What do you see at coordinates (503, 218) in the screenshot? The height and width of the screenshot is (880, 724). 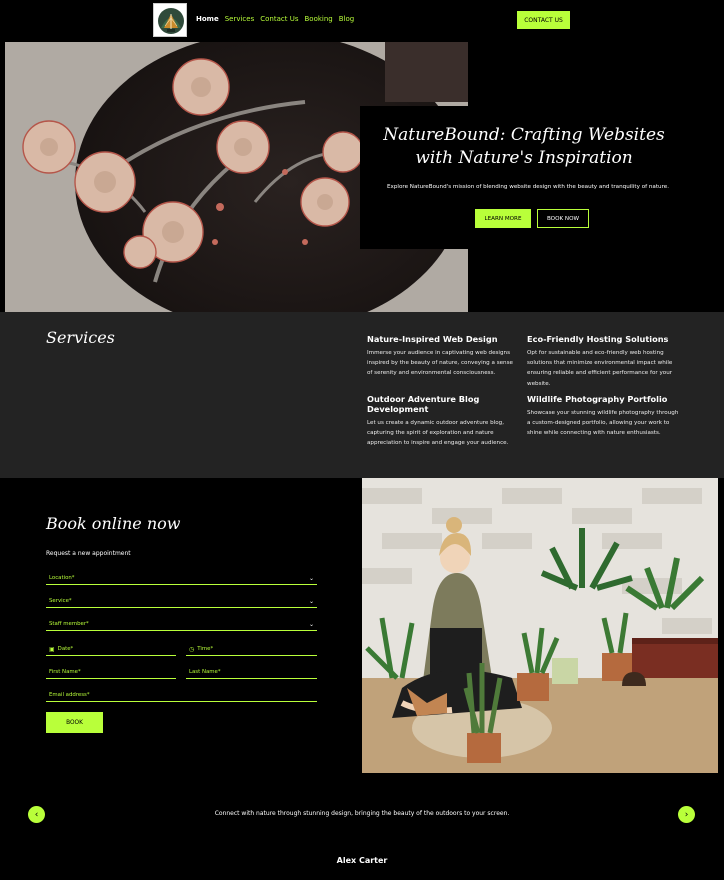 I see `learn-more-button: LEARN MORE` at bounding box center [503, 218].